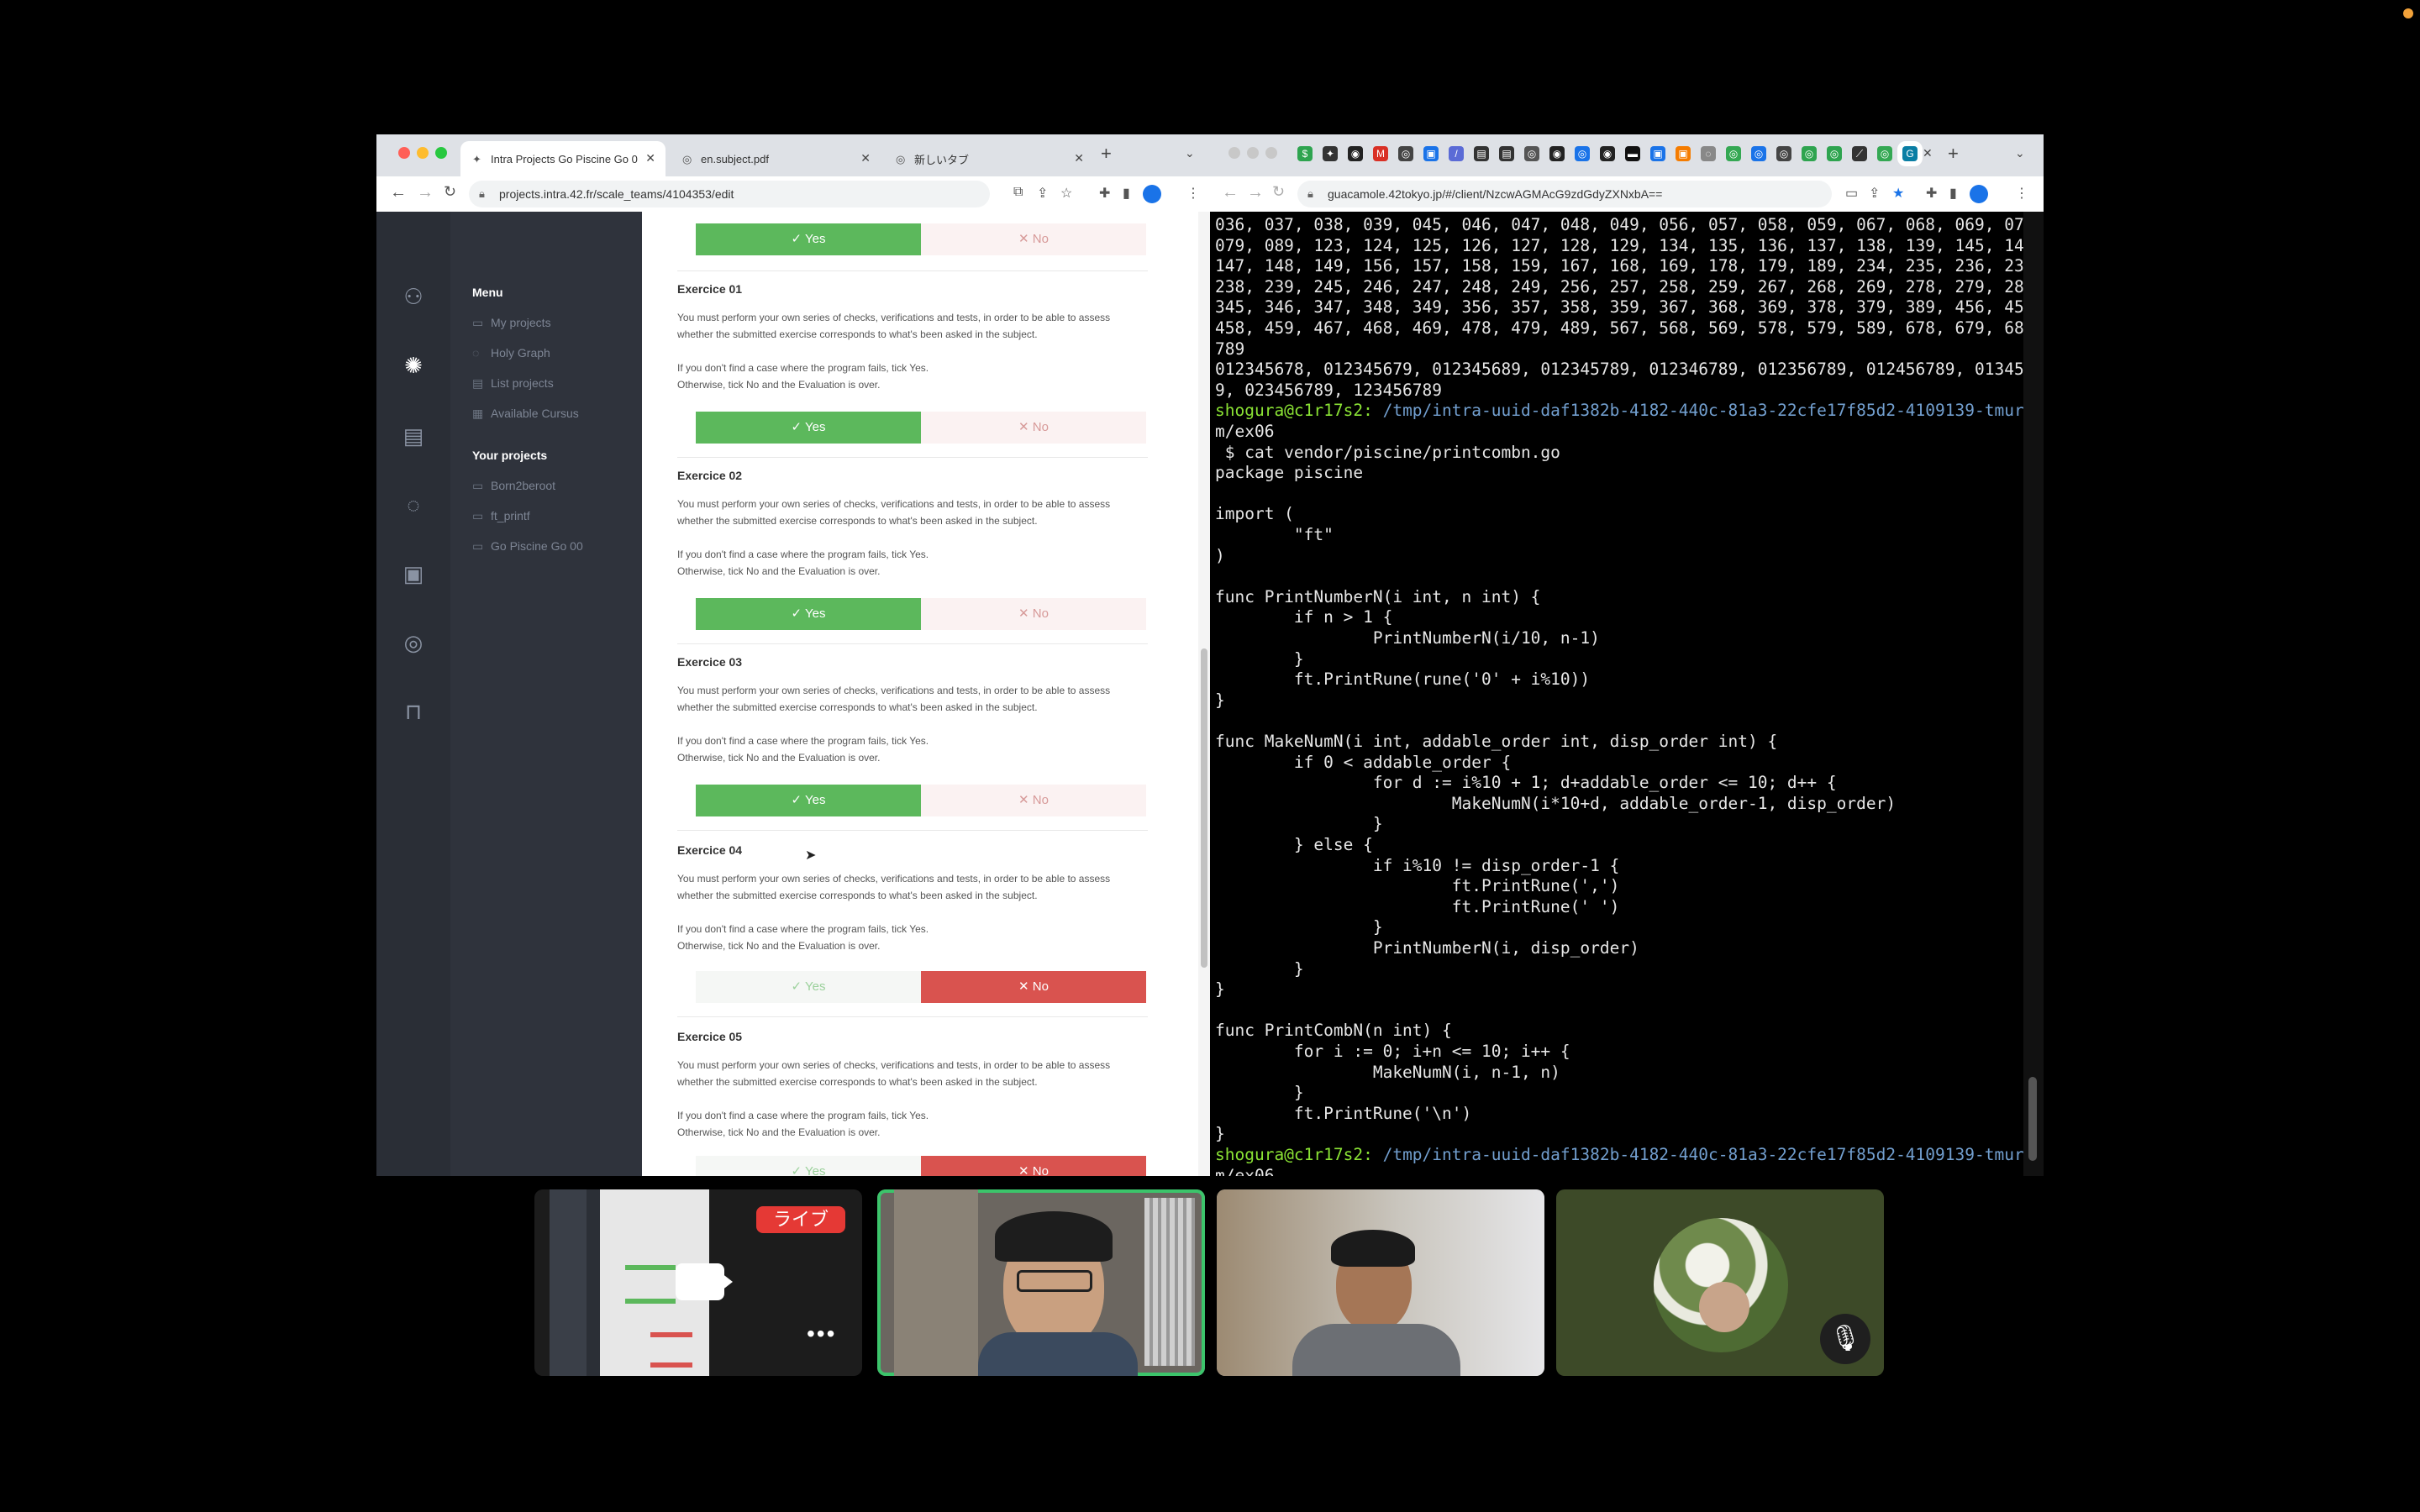 Image resolution: width=2420 pixels, height=1512 pixels. I want to click on menu-item-available-cursus: ▦ Available Cursus, so click(525, 414).